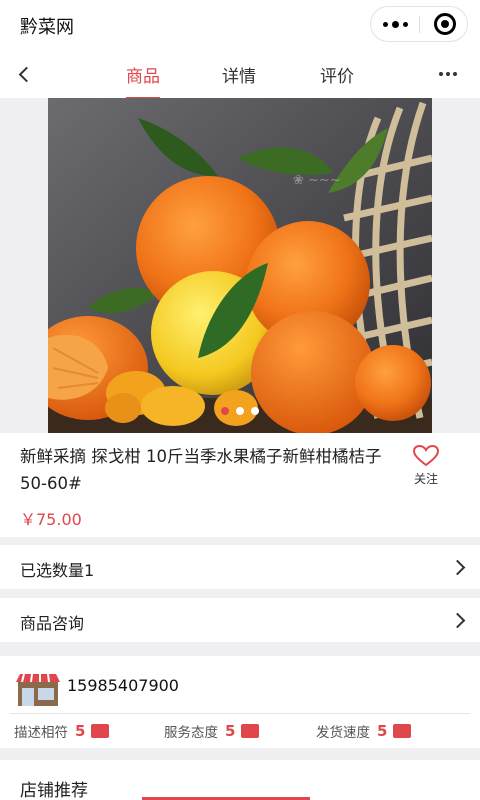  Describe the element at coordinates (201, 470) in the screenshot. I see `product-title: 新鲜采摘 探戈柑 10斤当季水果橘子新鲜柑橘桔子 50-60#` at that location.